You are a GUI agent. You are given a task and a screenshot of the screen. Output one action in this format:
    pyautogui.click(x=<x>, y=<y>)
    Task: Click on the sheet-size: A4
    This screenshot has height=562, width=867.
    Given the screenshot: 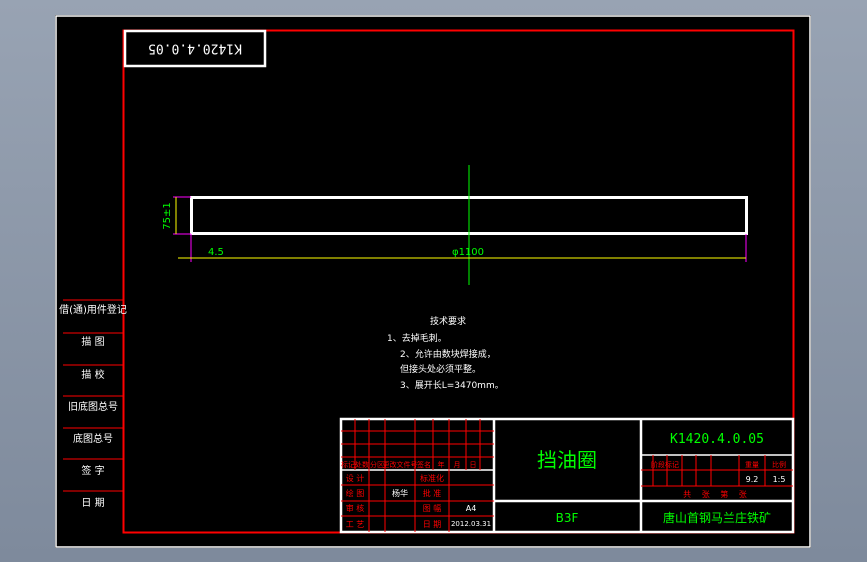 What is the action you would take?
    pyautogui.click(x=471, y=508)
    